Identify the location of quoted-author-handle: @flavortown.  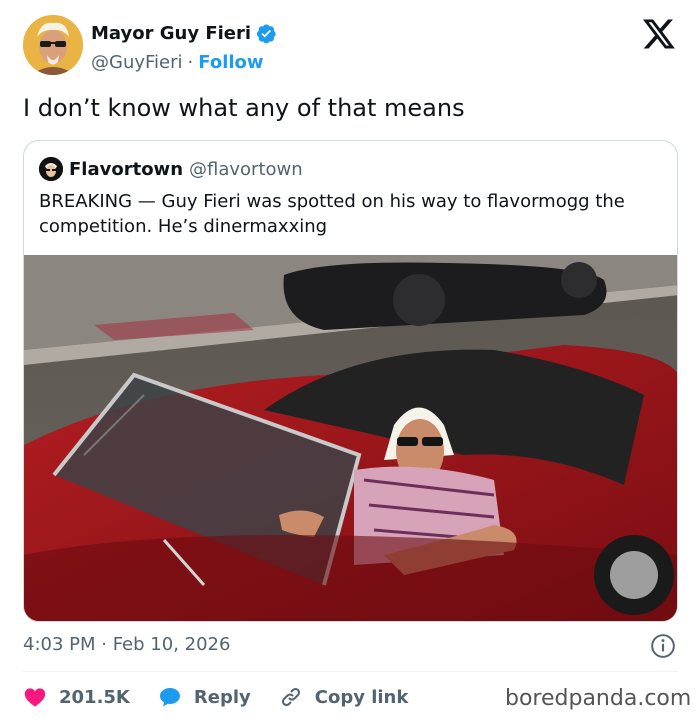
(246, 169).